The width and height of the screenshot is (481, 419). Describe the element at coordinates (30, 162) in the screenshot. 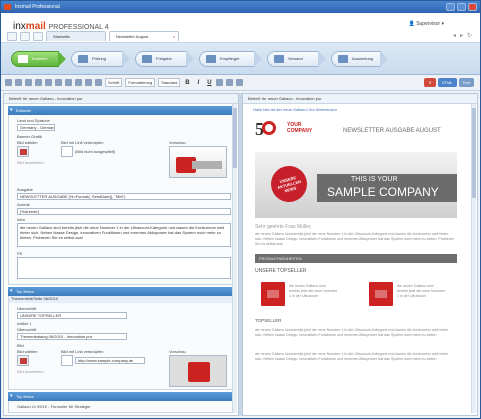

I see `banner-edit-link: Bild bearbeiten` at that location.